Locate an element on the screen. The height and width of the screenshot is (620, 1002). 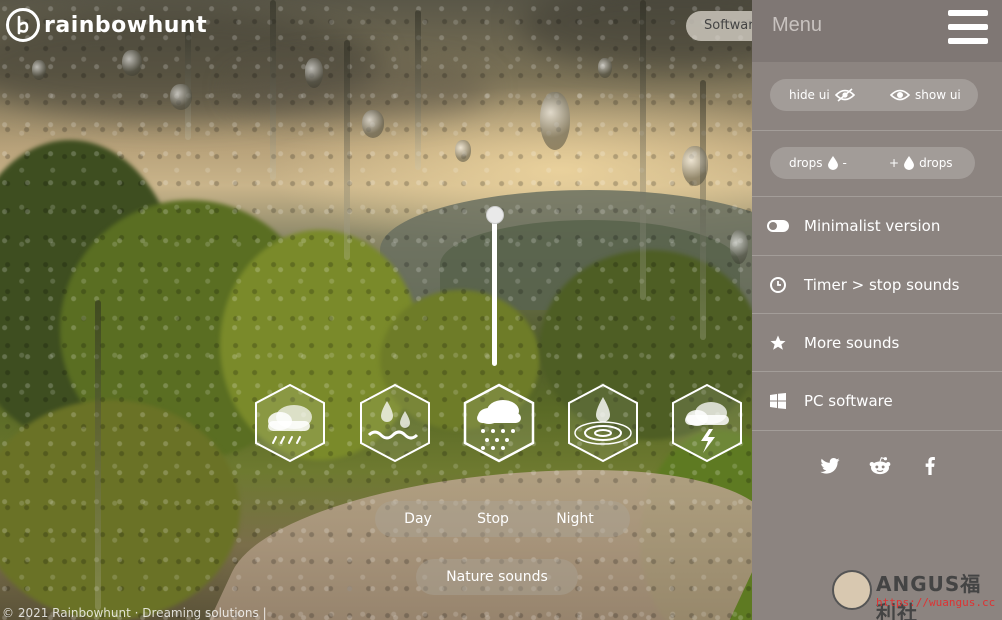
brand-name: rainbowhunt is located at coordinates (126, 25).